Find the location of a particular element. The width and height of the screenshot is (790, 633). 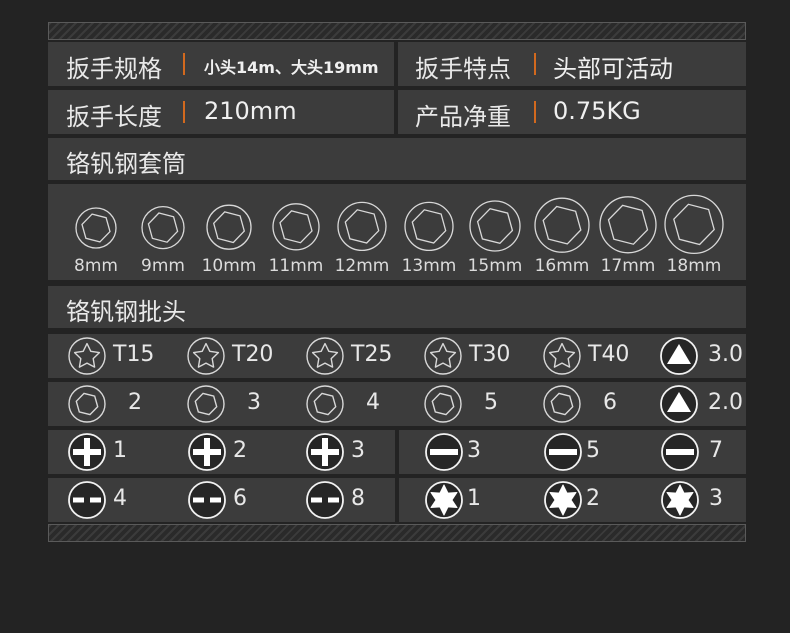

bit-size-label: 8 is located at coordinates (358, 498).